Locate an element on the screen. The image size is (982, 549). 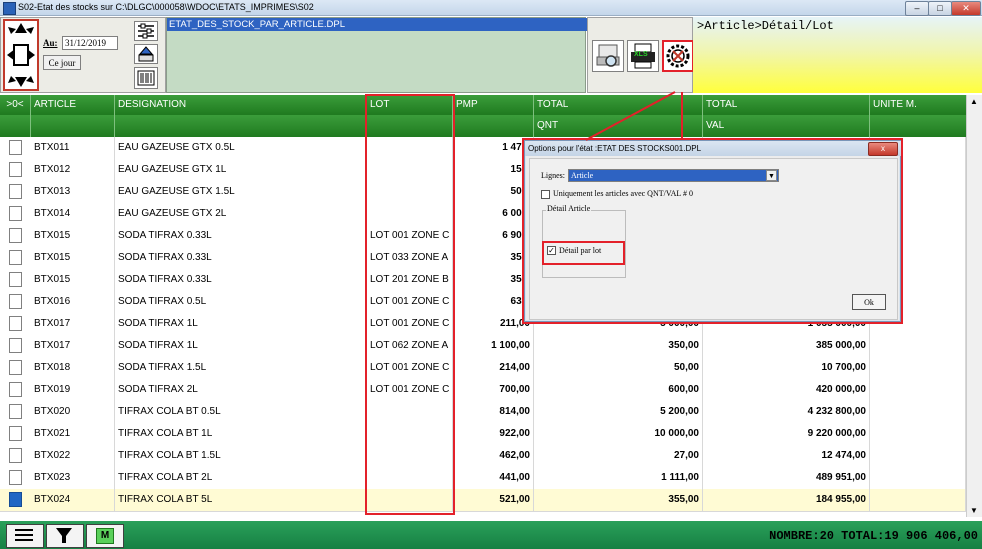
cell-article: BTX017 is located at coordinates (73, 324).